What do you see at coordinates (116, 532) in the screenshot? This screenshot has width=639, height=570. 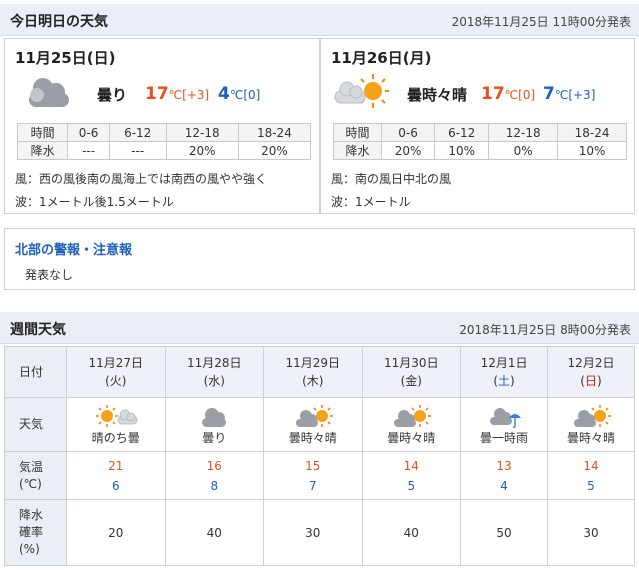 I see `week-pop: 20` at bounding box center [116, 532].